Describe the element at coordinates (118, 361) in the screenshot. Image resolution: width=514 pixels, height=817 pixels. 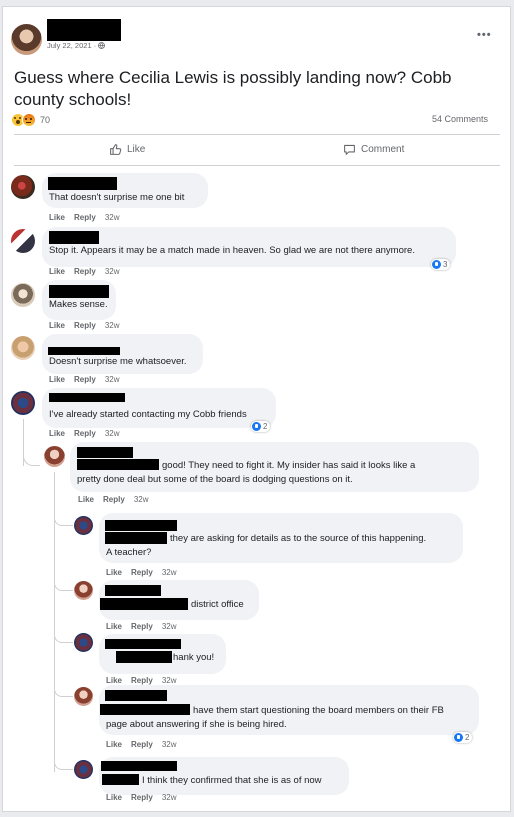
I see `comment-text: Doesn't surprise me whatsoever.` at that location.